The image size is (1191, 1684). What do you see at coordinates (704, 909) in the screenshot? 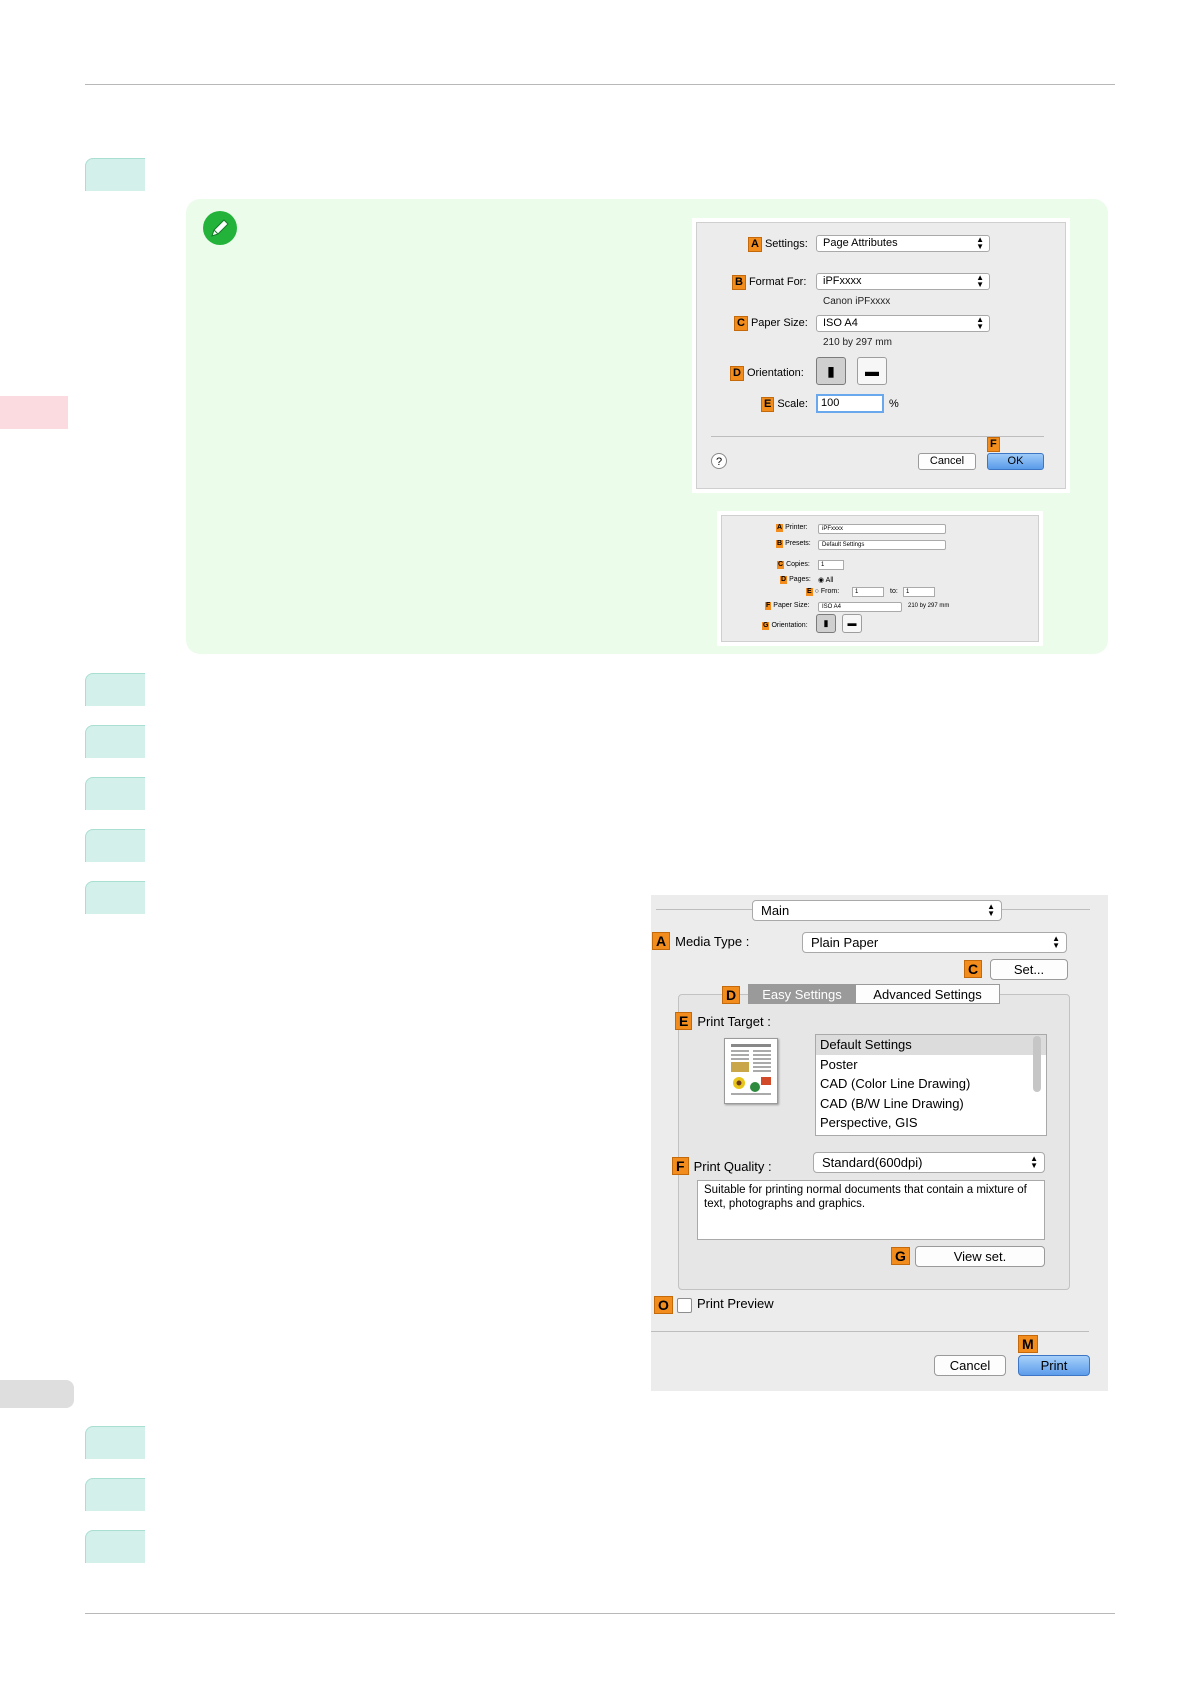
I see `panel-separator-left` at bounding box center [704, 909].